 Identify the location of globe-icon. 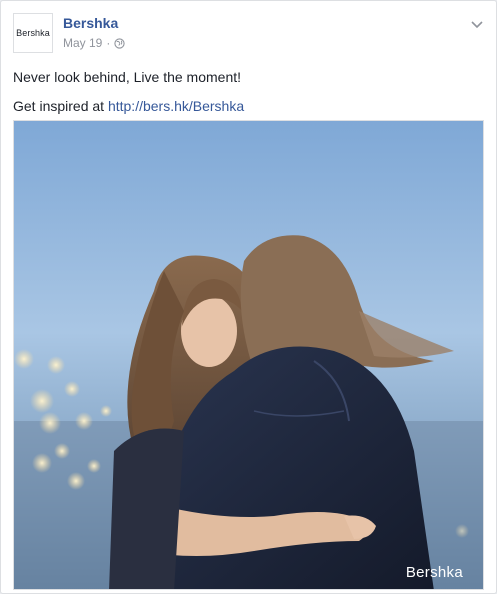
(119, 43).